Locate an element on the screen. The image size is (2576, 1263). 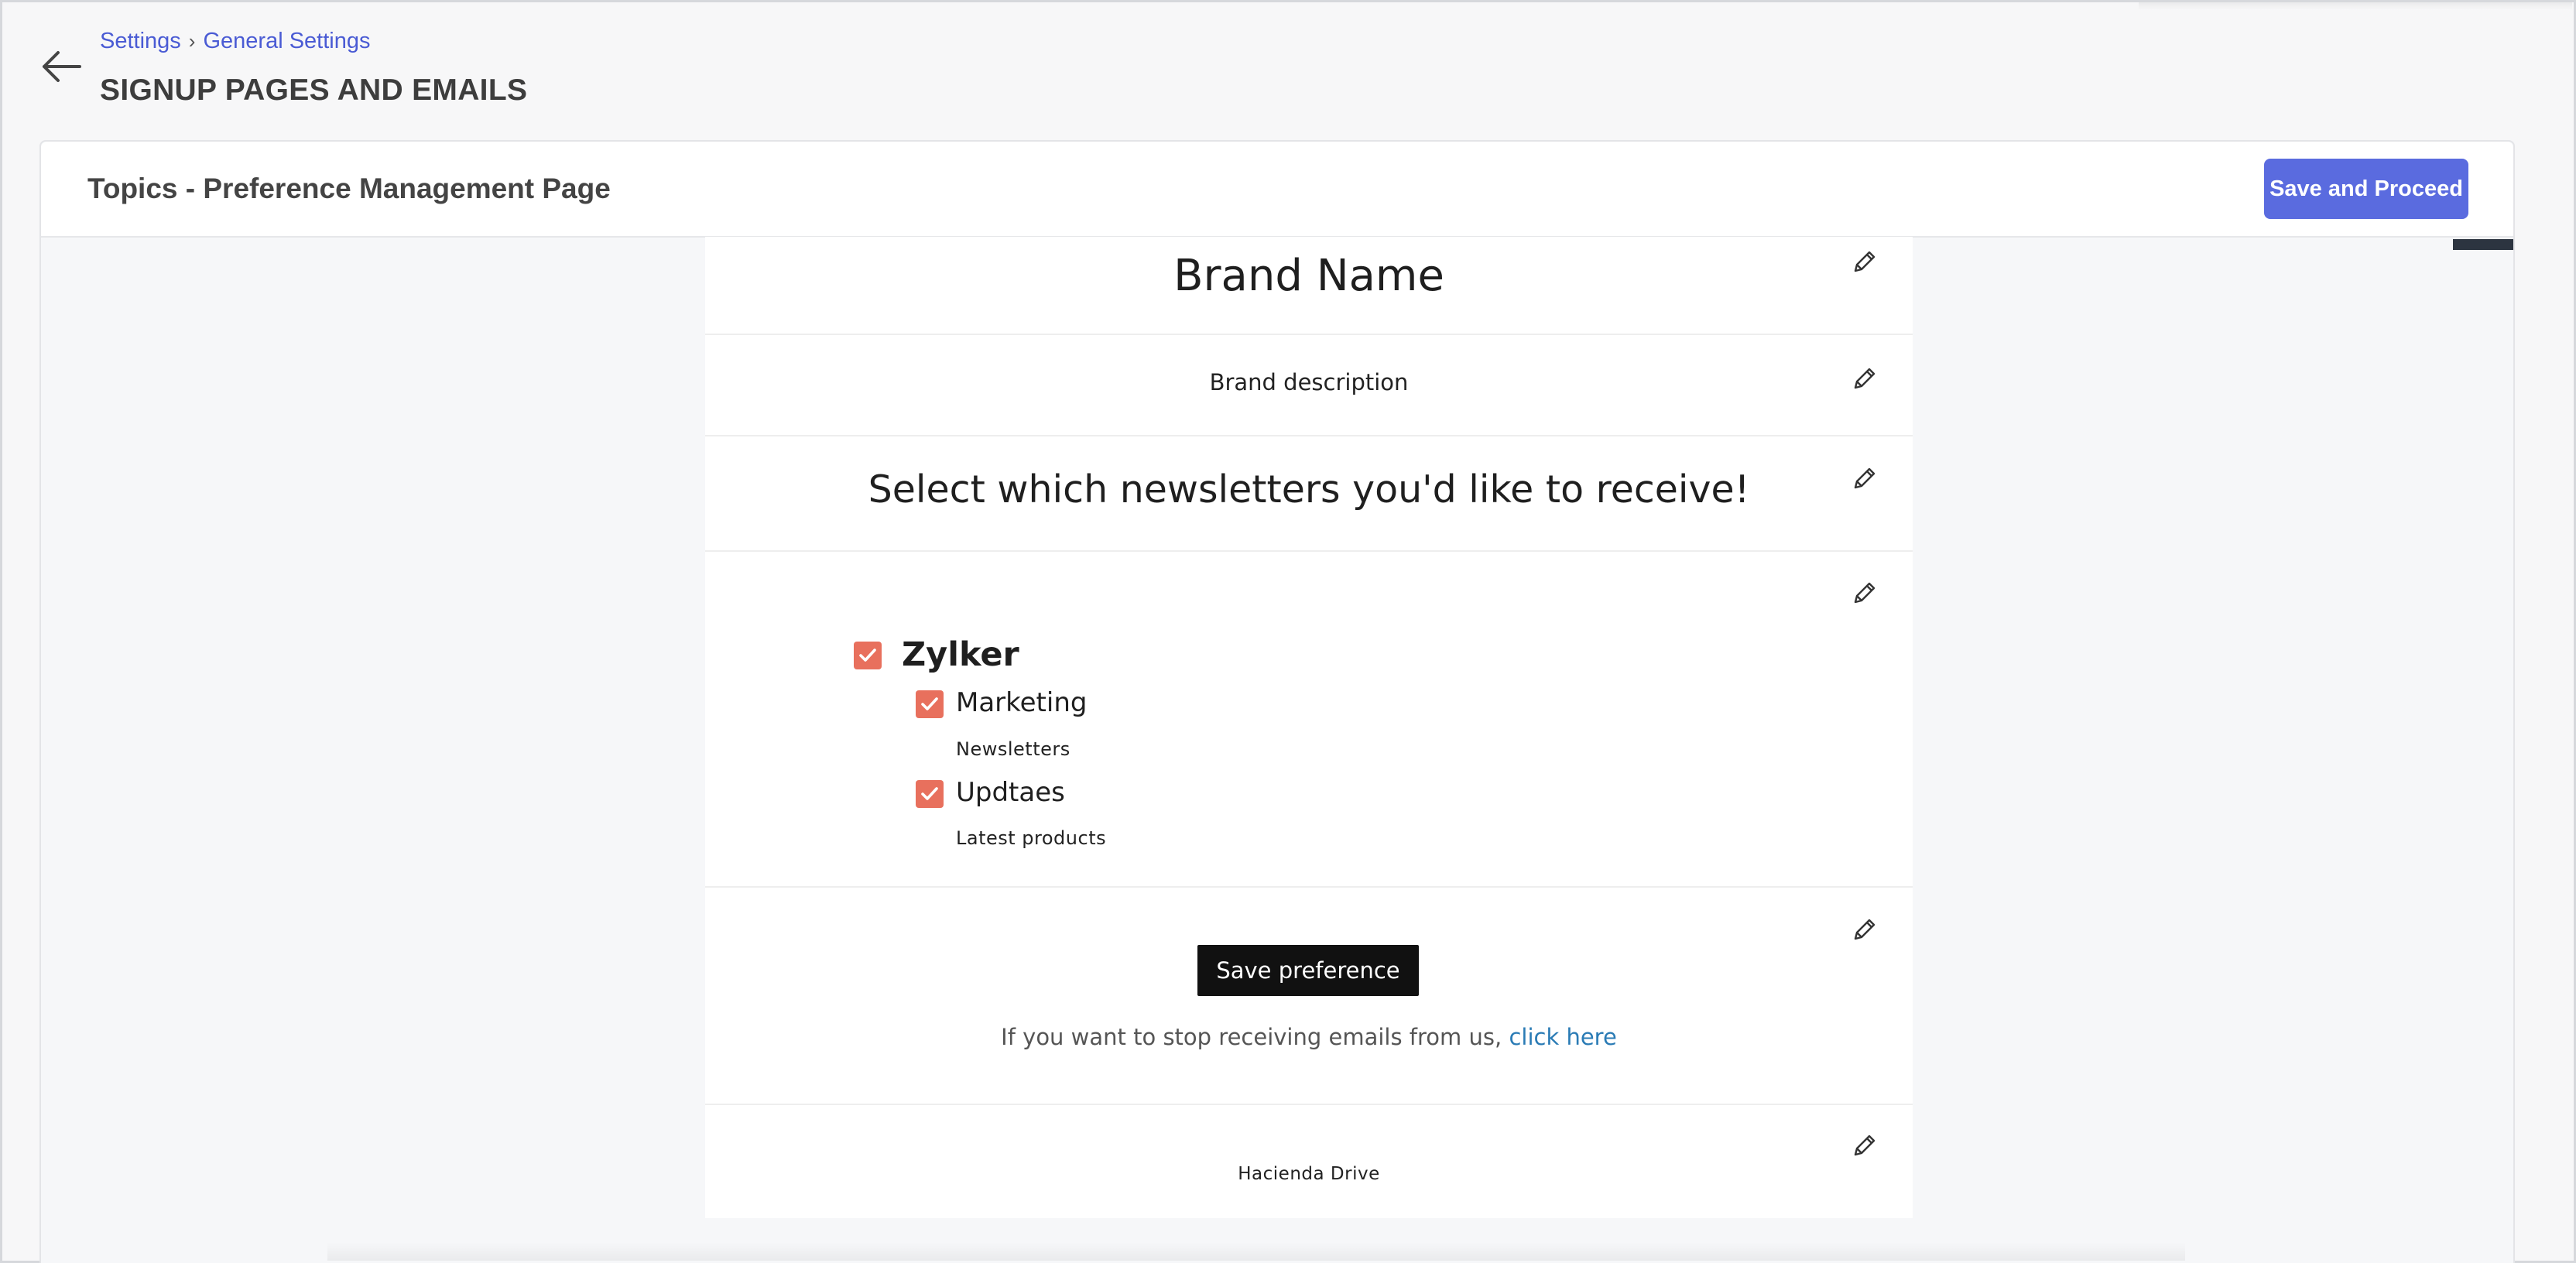
brand-description: Brand description is located at coordinates (1309, 382).